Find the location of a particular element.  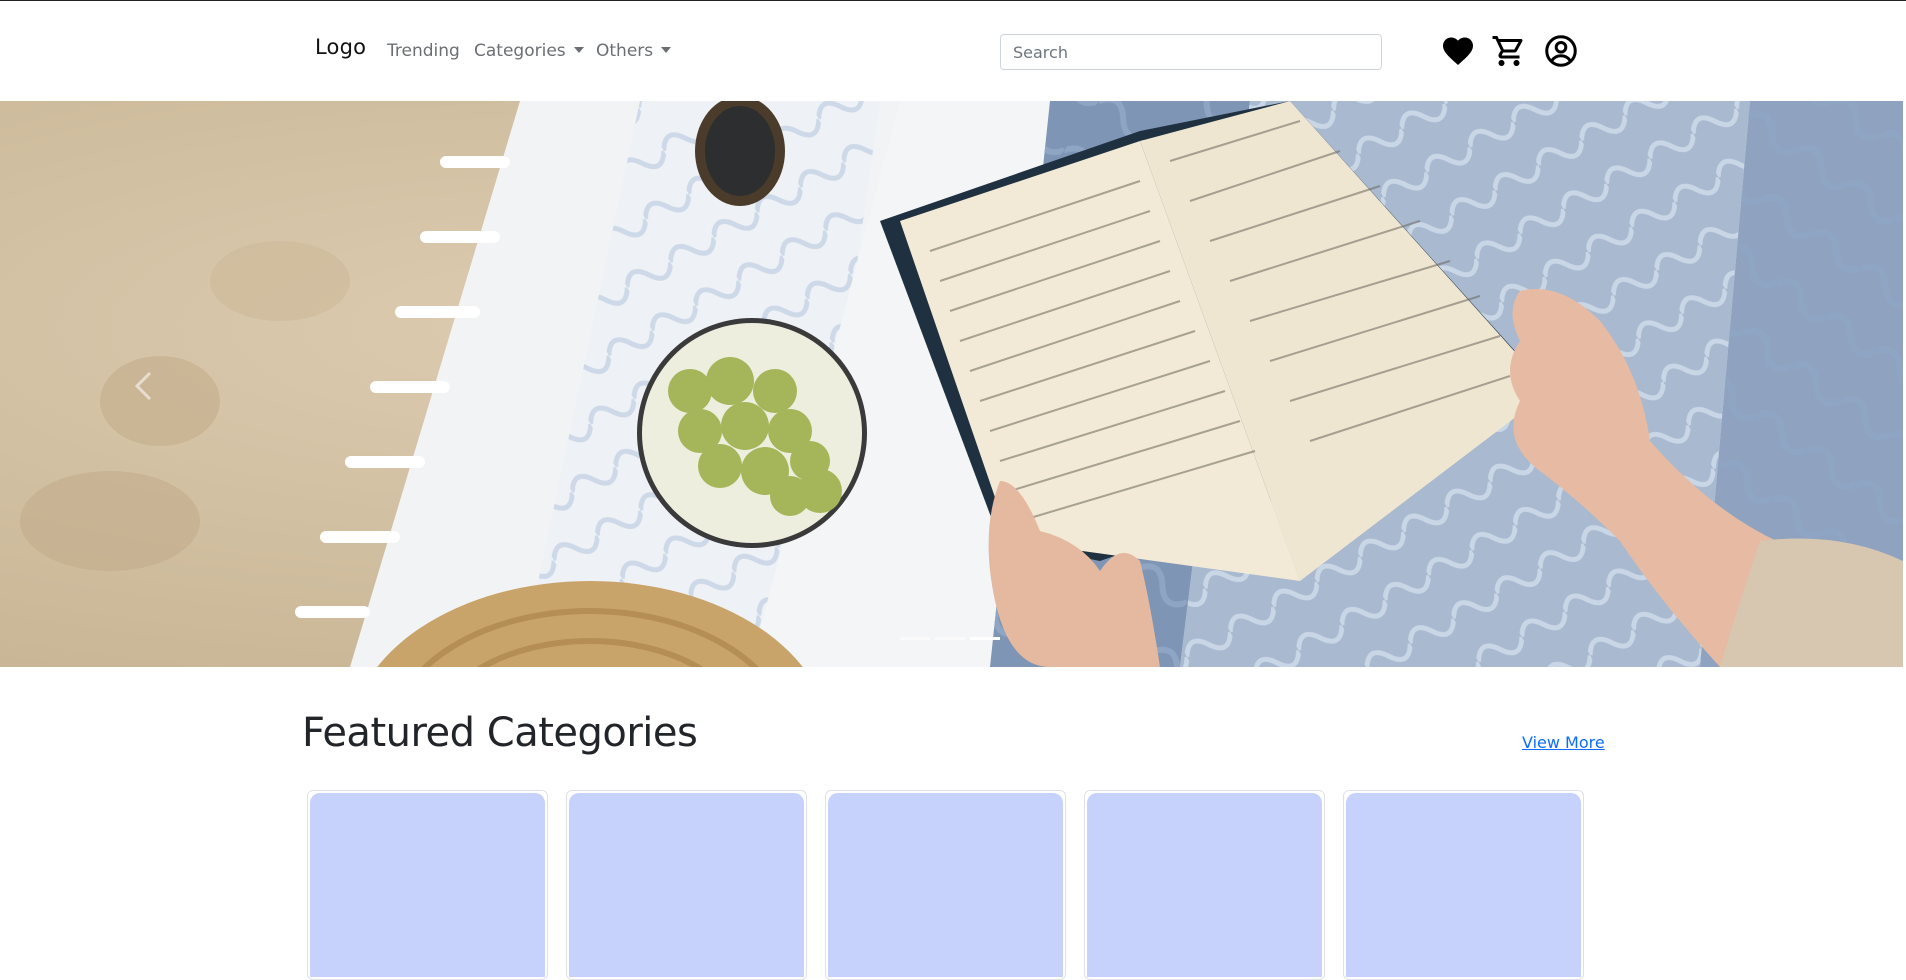

cart-icon is located at coordinates (1507, 51).